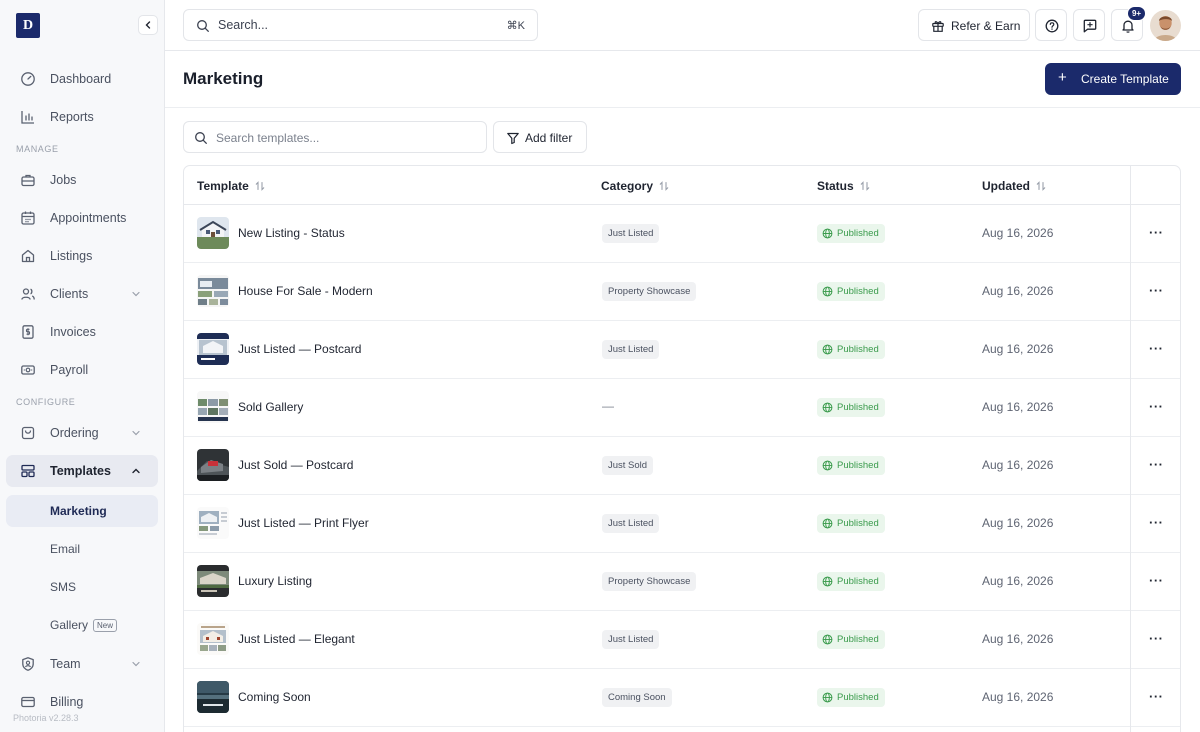 The image size is (1200, 732). I want to click on sidebar-item-reports: Reports, so click(82, 117).